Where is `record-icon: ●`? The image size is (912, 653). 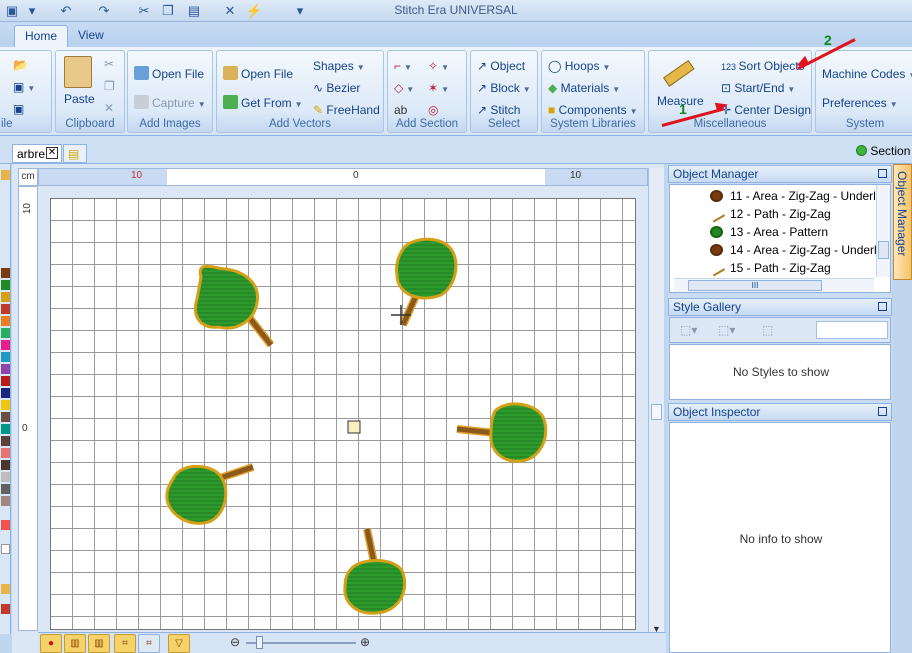
record-icon: ● is located at coordinates (51, 643).